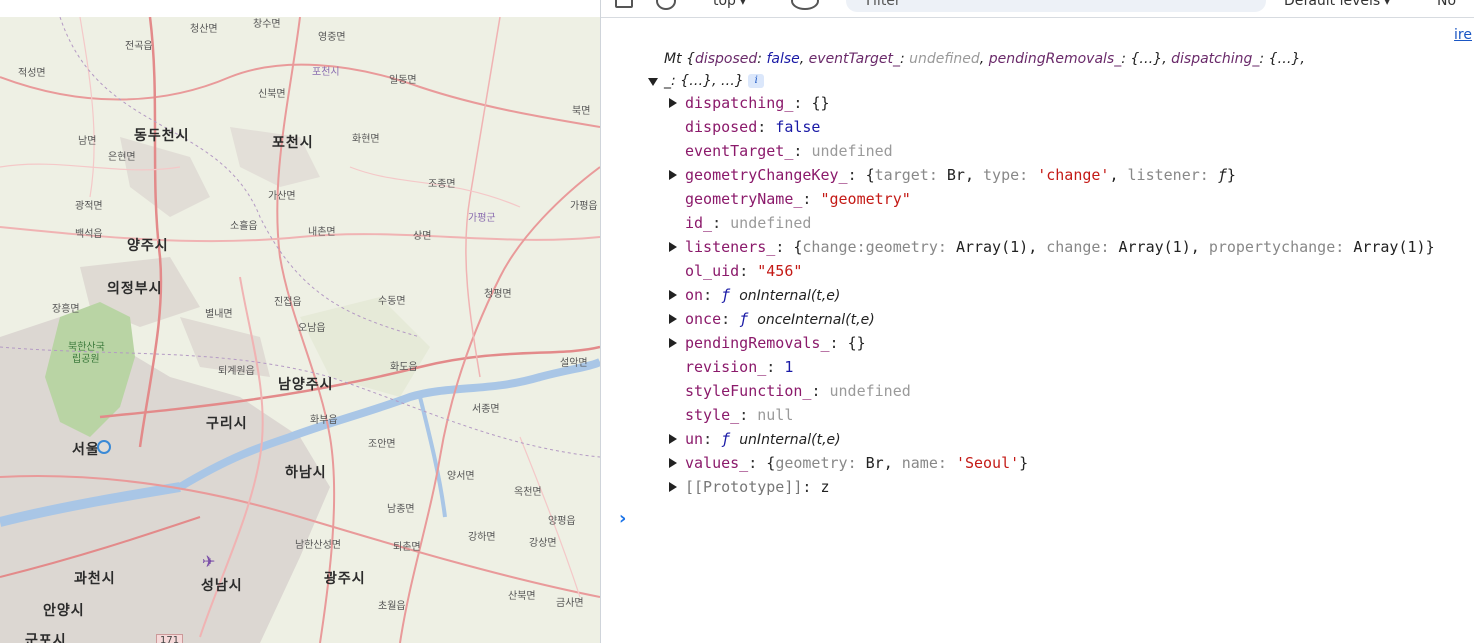 The height and width of the screenshot is (643, 1474). Describe the element at coordinates (783, 59) in the screenshot. I see `summary-value: false` at that location.